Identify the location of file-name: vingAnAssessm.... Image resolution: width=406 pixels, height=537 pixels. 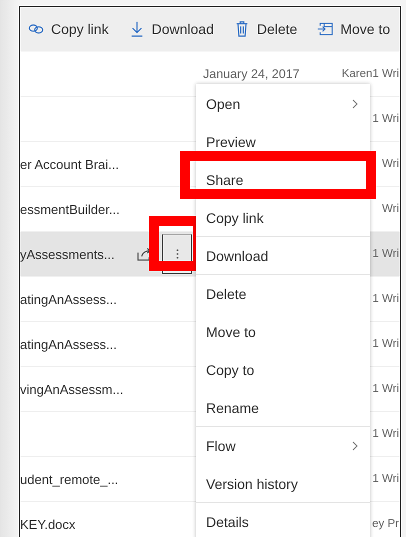
(72, 389).